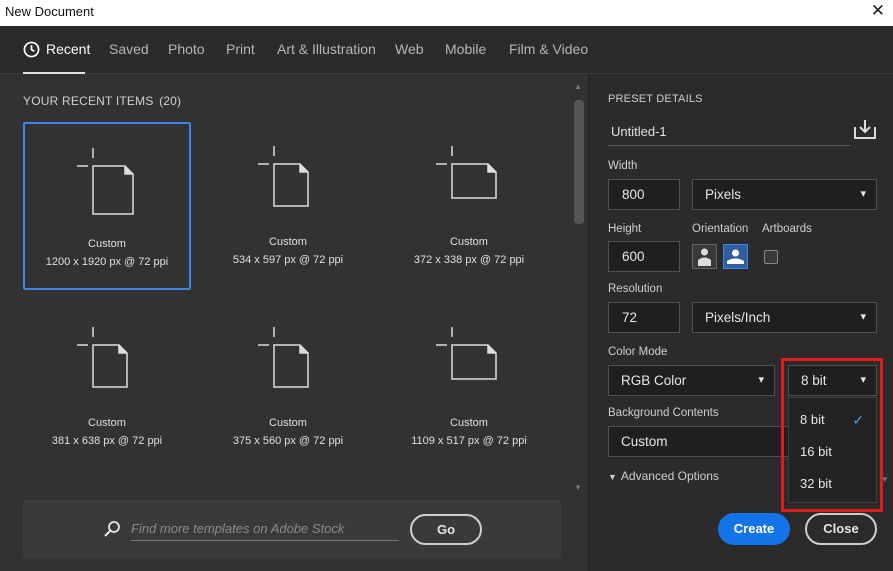 Image resolution: width=893 pixels, height=571 pixels. I want to click on bit-depth-option-8: 8 bit ✓, so click(832, 420).